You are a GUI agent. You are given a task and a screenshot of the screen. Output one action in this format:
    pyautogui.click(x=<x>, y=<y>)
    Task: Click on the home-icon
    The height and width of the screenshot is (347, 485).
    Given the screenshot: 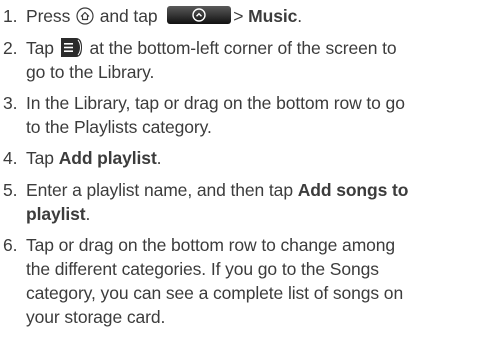 What is the action you would take?
    pyautogui.click(x=85, y=16)
    